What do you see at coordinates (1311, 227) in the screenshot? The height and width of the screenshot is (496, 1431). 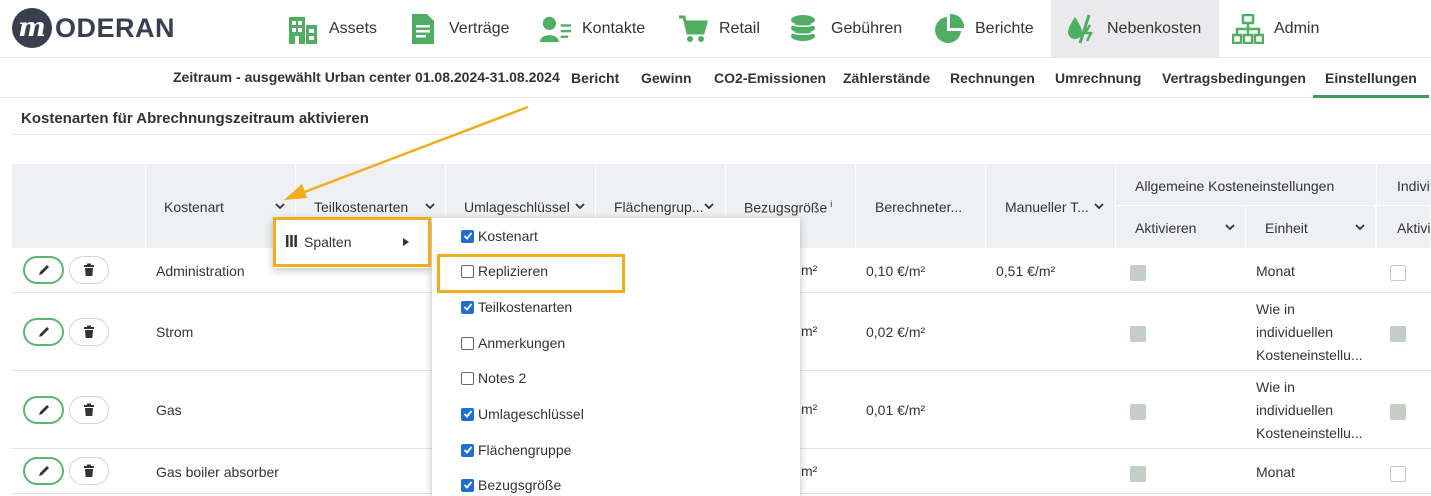 I see `header-einheit: Einheit` at bounding box center [1311, 227].